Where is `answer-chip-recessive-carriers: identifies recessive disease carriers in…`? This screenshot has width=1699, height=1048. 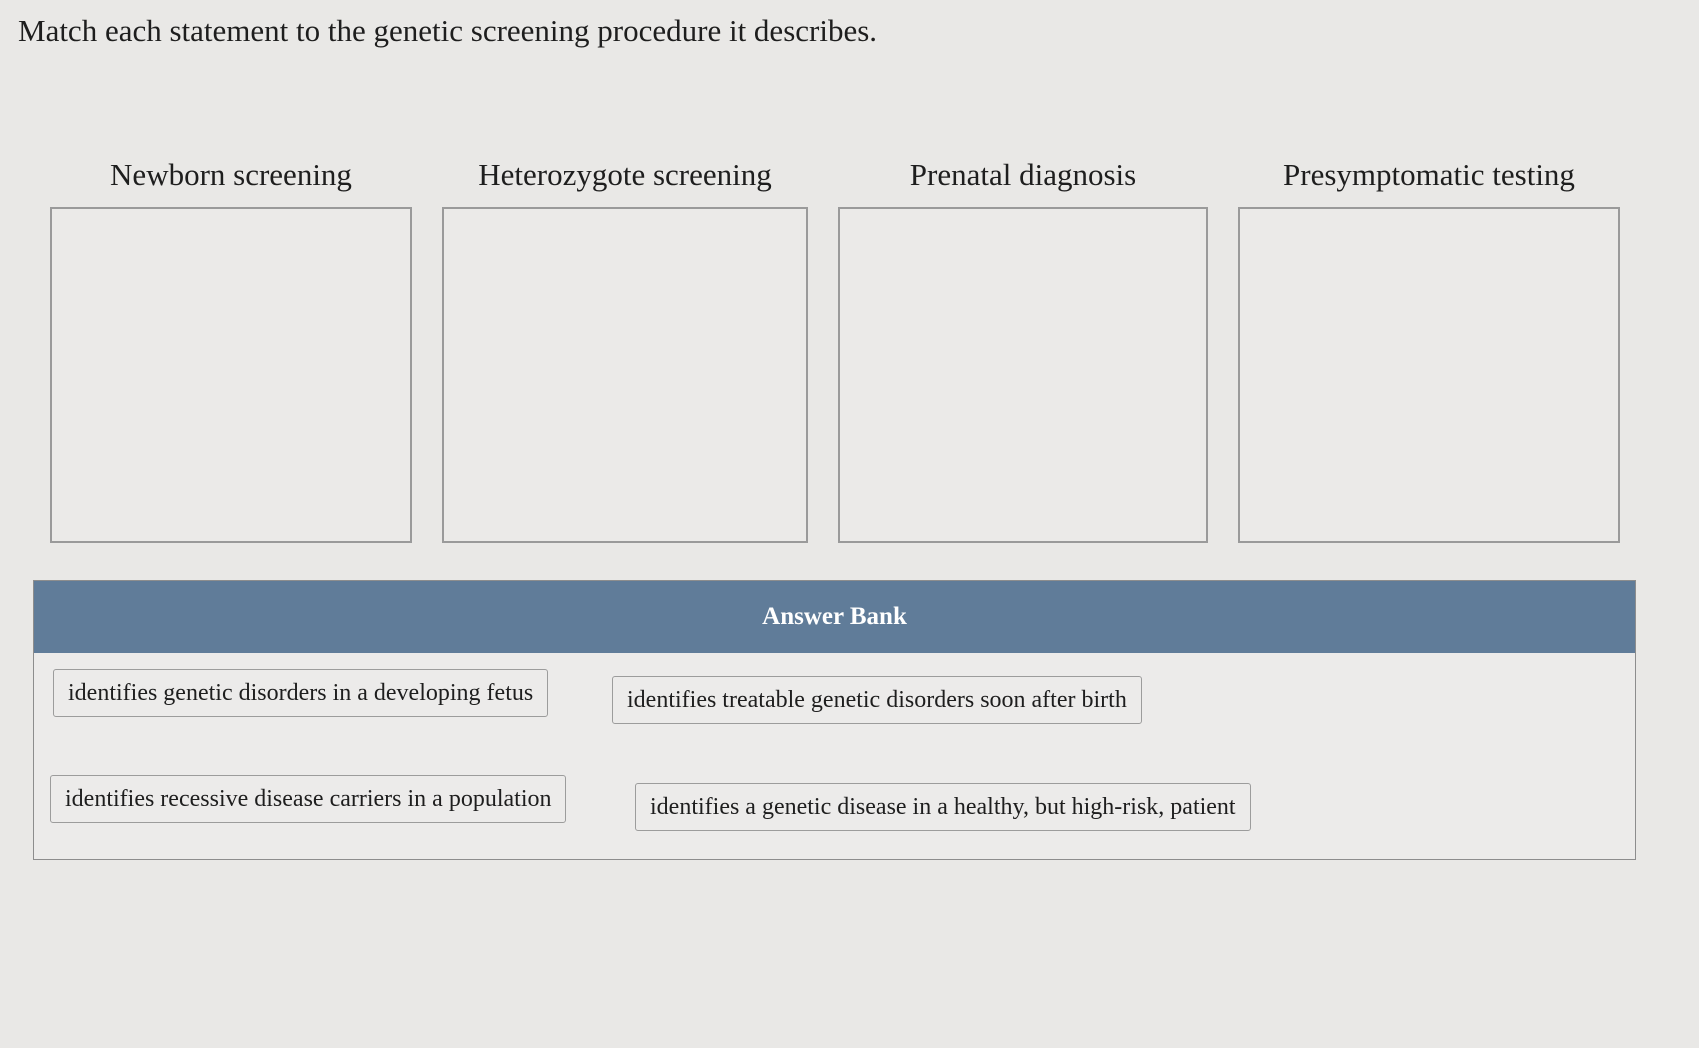
answer-chip-recessive-carriers: identifies recessive disease carriers in… is located at coordinates (308, 799).